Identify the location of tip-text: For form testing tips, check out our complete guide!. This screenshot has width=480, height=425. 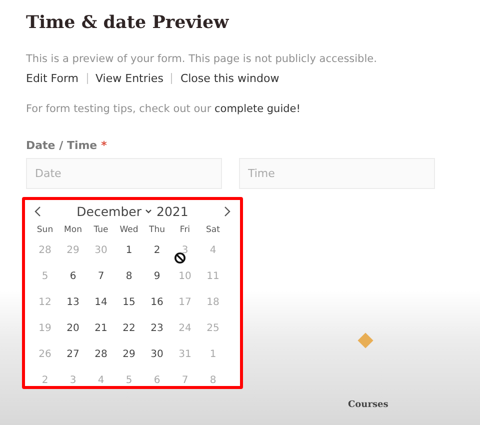
(164, 109).